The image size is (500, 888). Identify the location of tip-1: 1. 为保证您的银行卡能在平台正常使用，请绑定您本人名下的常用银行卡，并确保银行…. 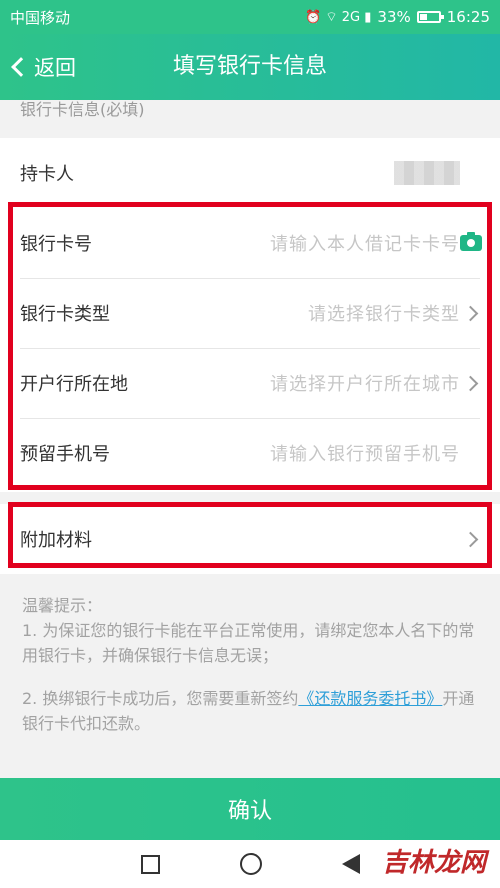
(248, 643).